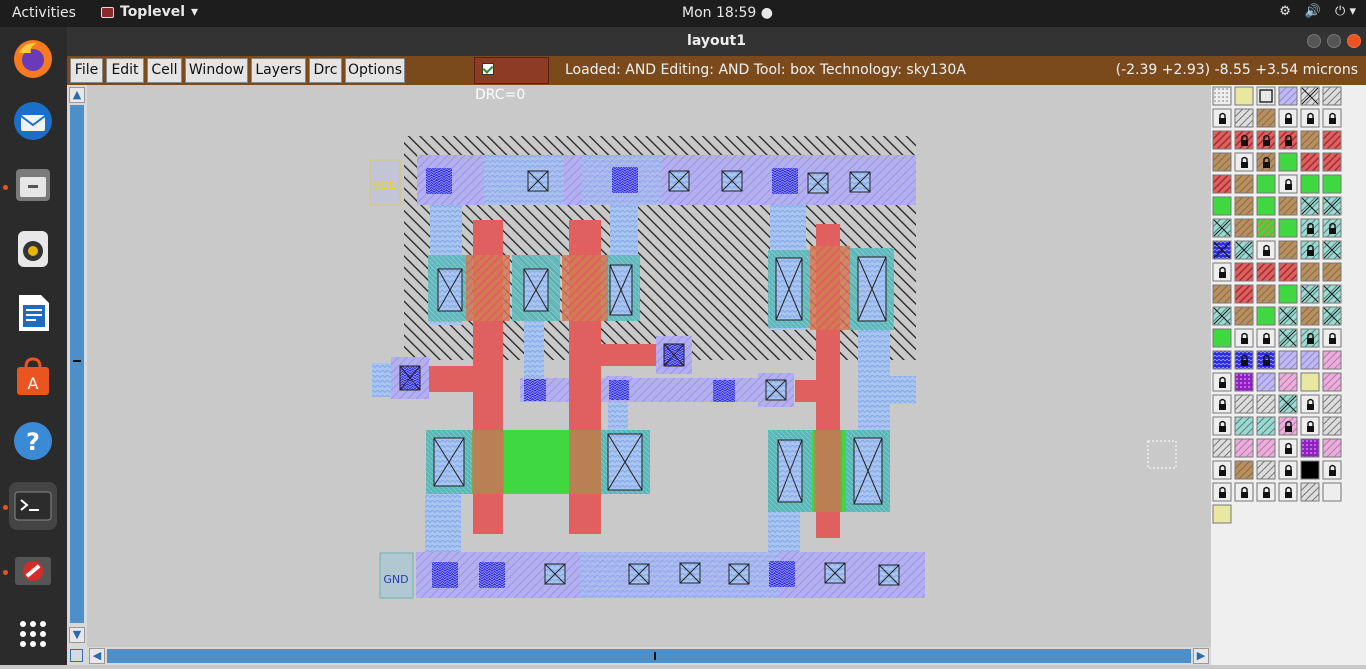 The image size is (1366, 669). I want to click on layer-swatch-grid, so click(1277, 305).